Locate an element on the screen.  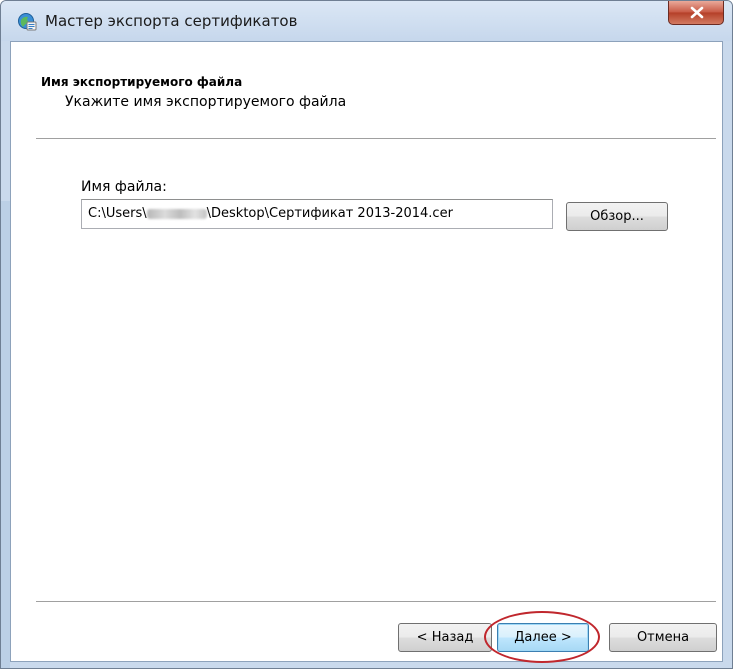
window-left-edge is located at coordinates (5, 434).